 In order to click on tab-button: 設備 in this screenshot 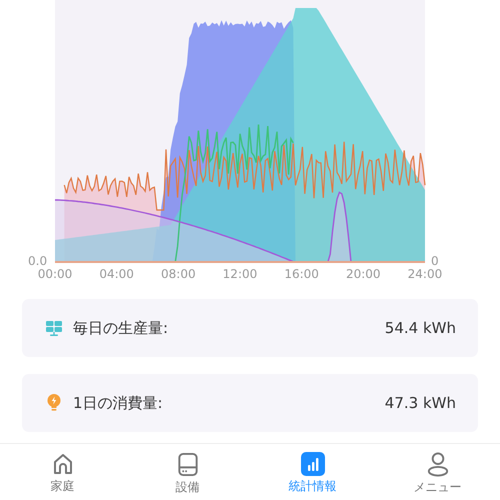, I will do `click(187, 472)`.